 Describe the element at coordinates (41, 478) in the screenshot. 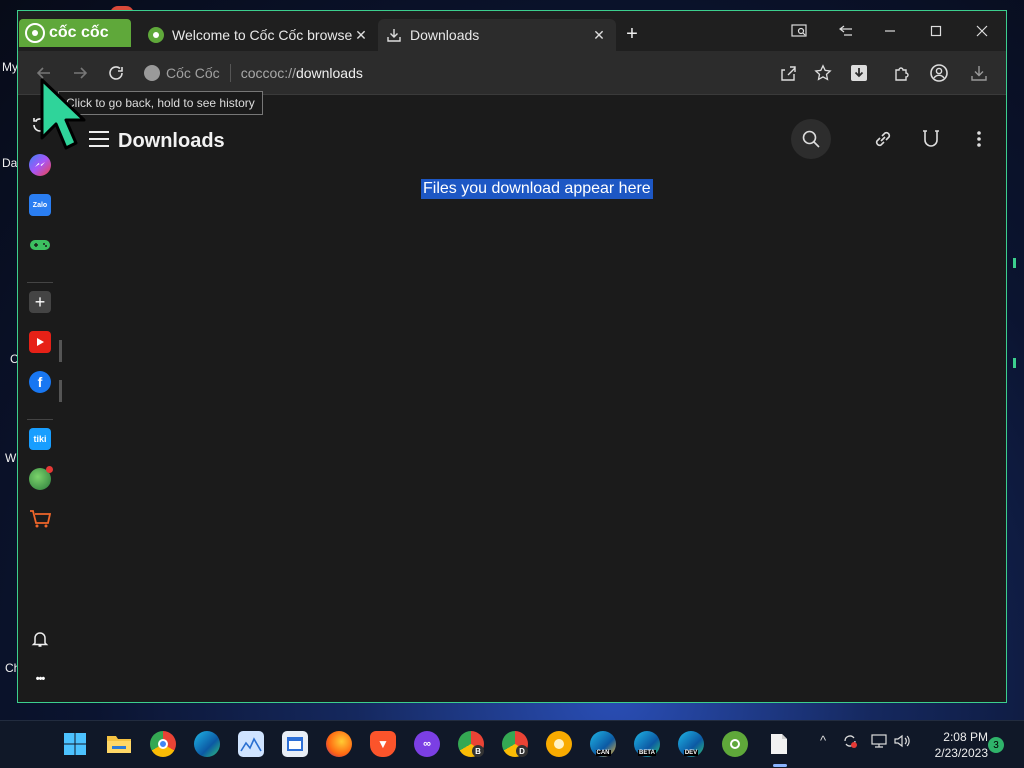

I see `sidebar-item-earth` at that location.